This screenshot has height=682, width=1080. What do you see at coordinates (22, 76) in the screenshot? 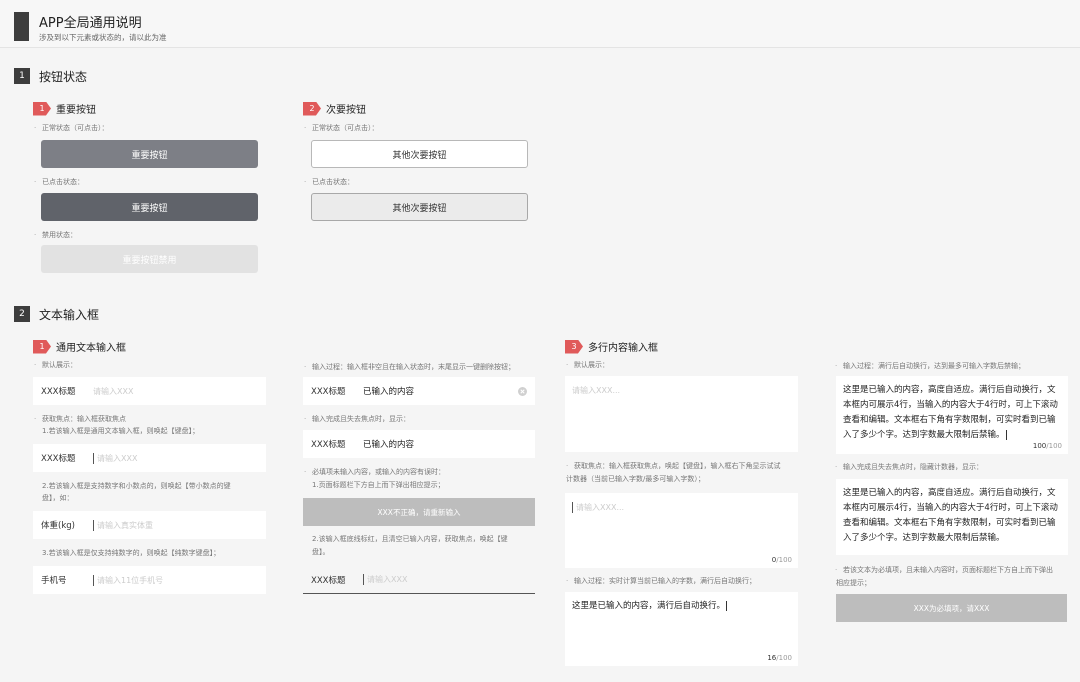
I see `section-number: 1` at bounding box center [22, 76].